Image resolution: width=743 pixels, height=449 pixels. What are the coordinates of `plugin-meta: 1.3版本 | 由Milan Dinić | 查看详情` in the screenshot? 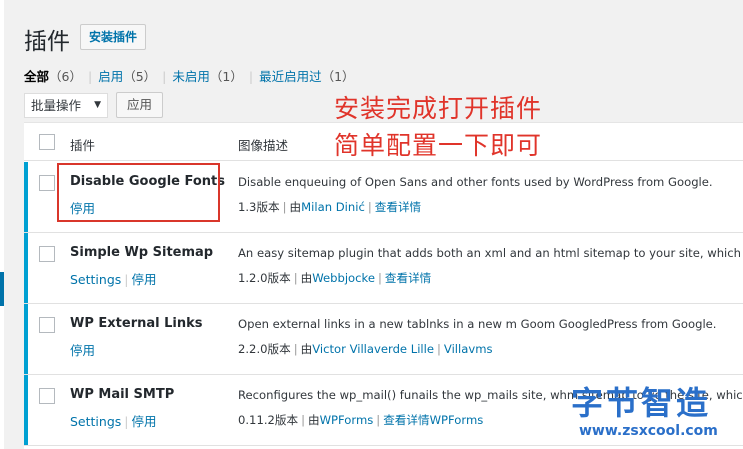 It's located at (329, 207).